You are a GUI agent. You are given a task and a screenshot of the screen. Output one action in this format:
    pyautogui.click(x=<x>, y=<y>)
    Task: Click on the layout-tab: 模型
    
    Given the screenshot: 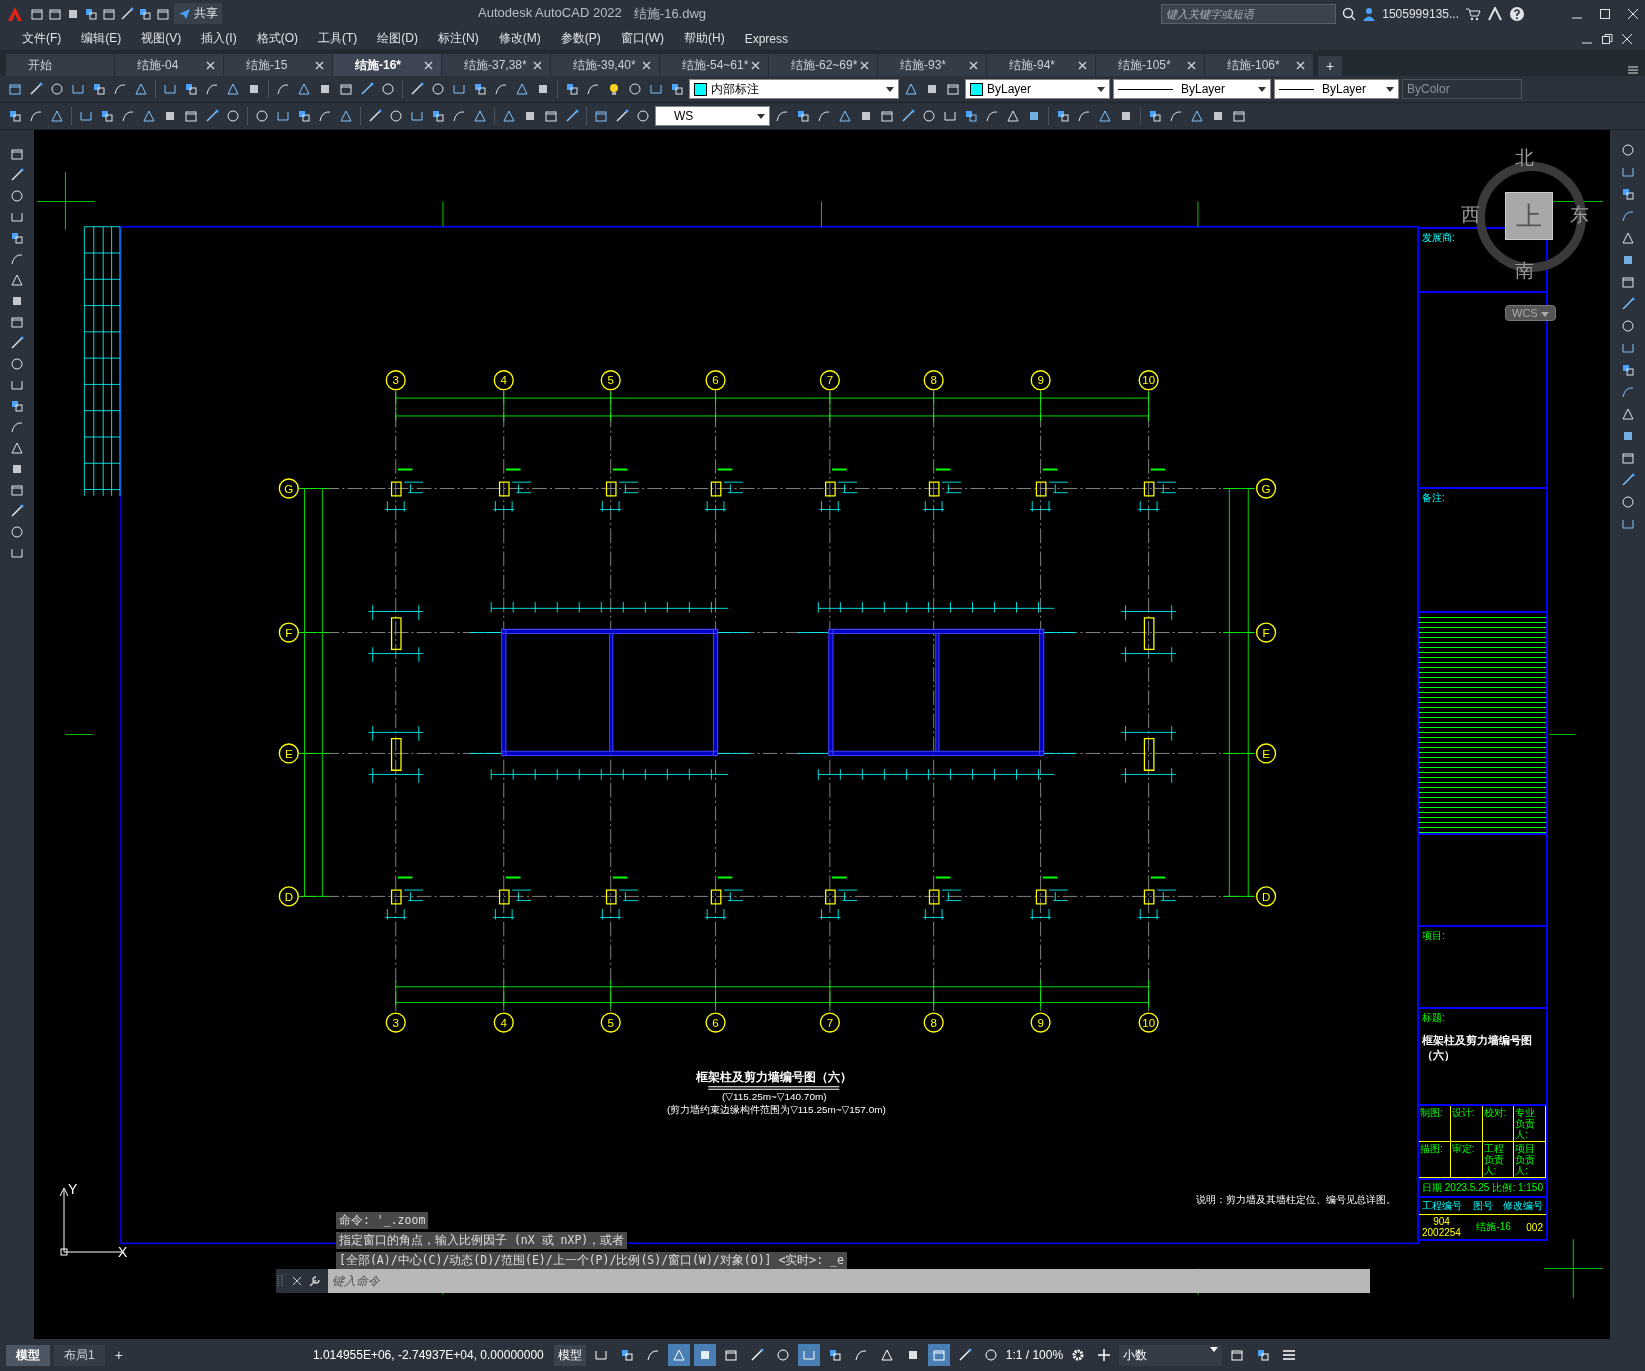 What is the action you would take?
    pyautogui.click(x=28, y=1355)
    